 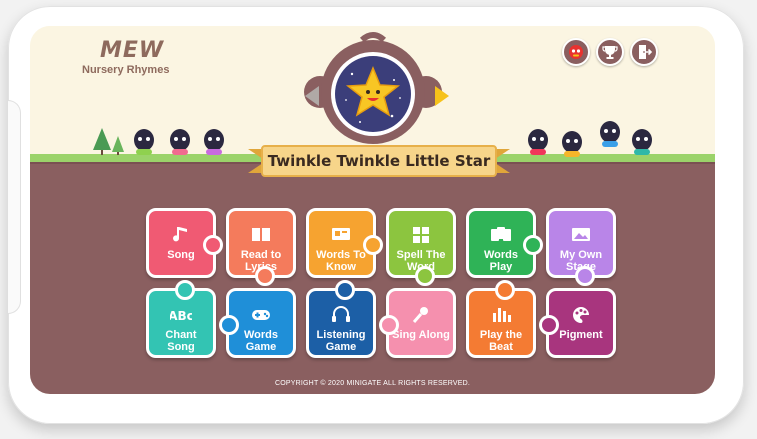 I want to click on tree-decoration, so click(x=108, y=141).